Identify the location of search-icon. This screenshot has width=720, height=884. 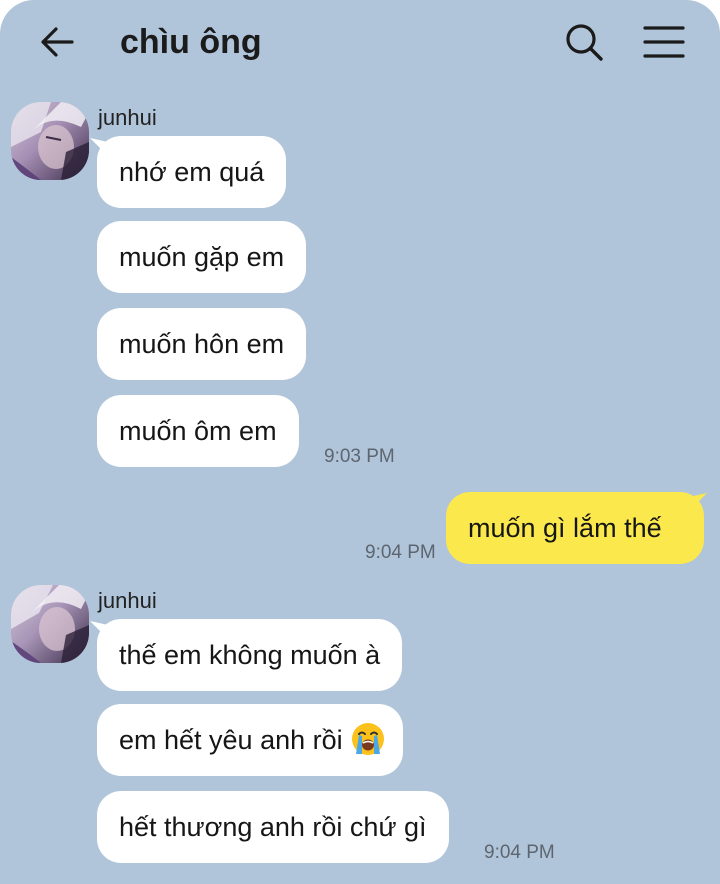
(584, 42).